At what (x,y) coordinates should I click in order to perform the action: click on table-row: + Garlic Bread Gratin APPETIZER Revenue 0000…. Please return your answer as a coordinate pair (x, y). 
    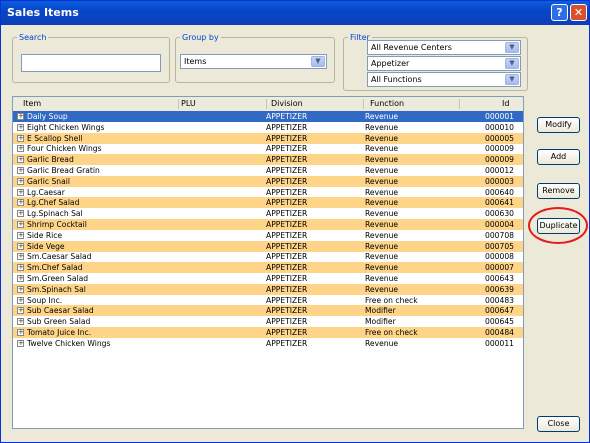
    Looking at the image, I should click on (268, 170).